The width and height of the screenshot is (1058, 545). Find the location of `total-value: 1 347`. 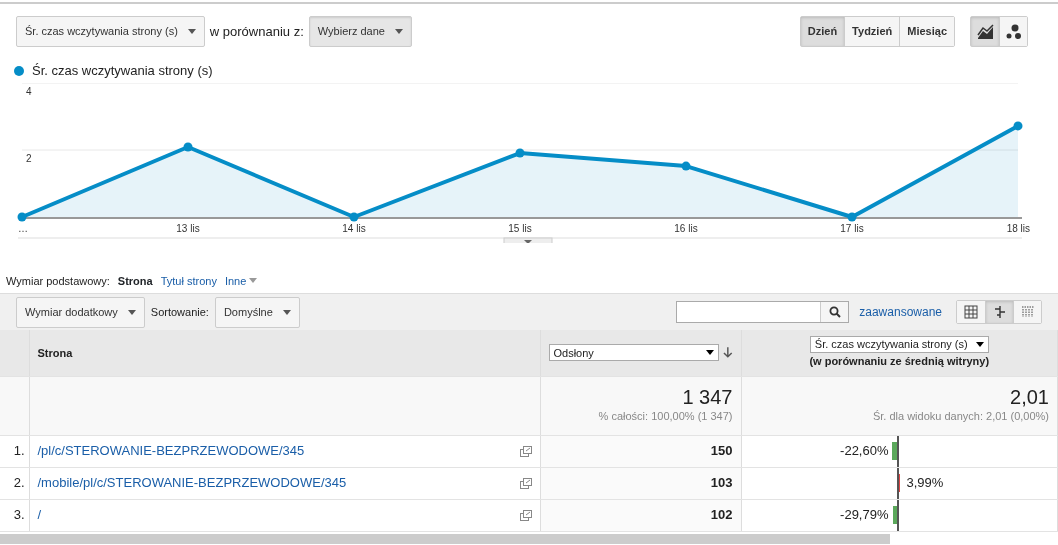

total-value: 1 347 is located at coordinates (707, 397).